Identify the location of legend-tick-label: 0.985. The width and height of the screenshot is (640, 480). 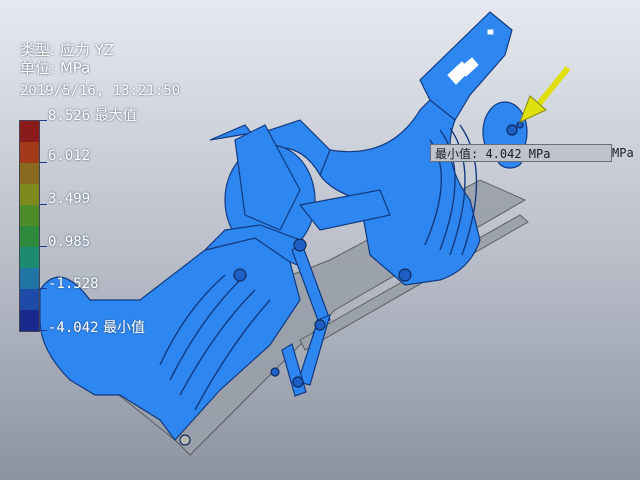
(69, 242).